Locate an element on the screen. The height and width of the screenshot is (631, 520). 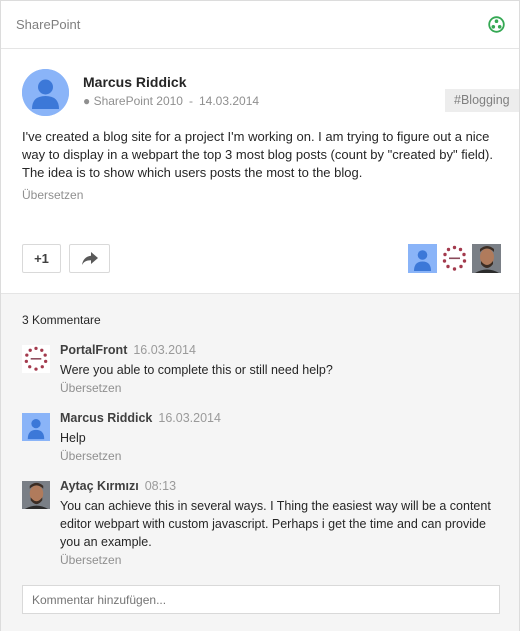
comment-count: 3 Kommentare is located at coordinates (61, 320).